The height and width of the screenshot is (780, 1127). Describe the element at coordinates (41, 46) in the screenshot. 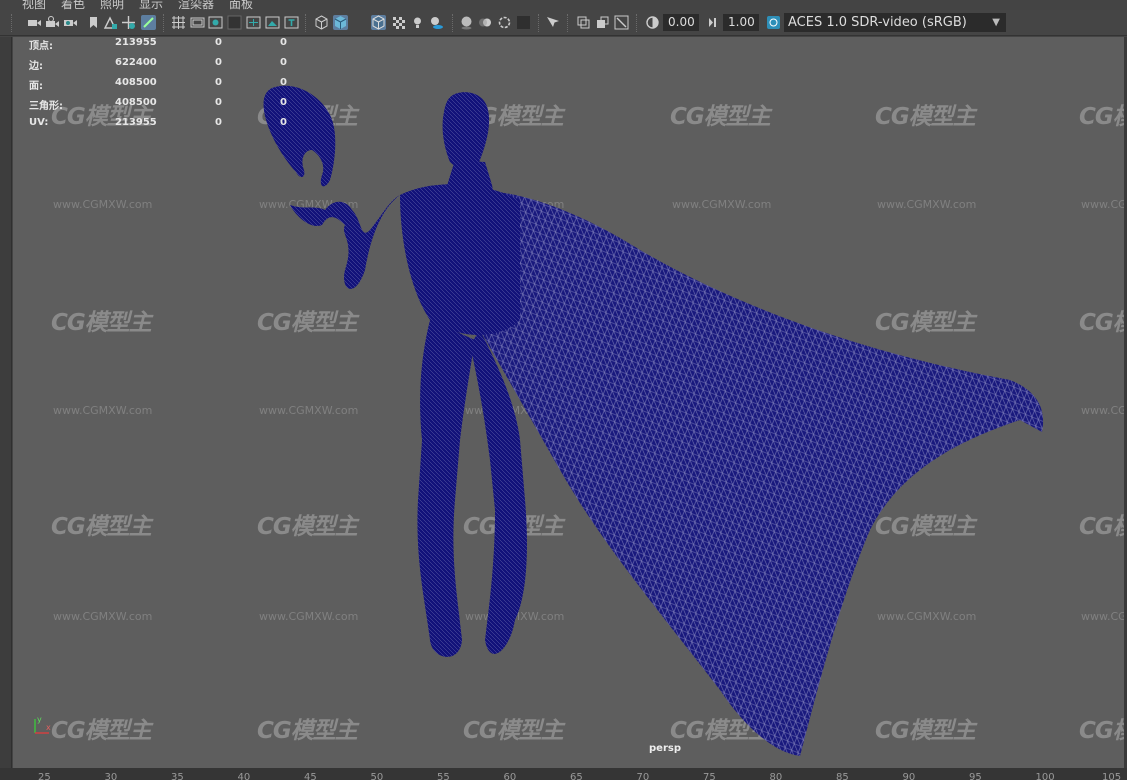

I see `hud-label: 顶点:` at that location.